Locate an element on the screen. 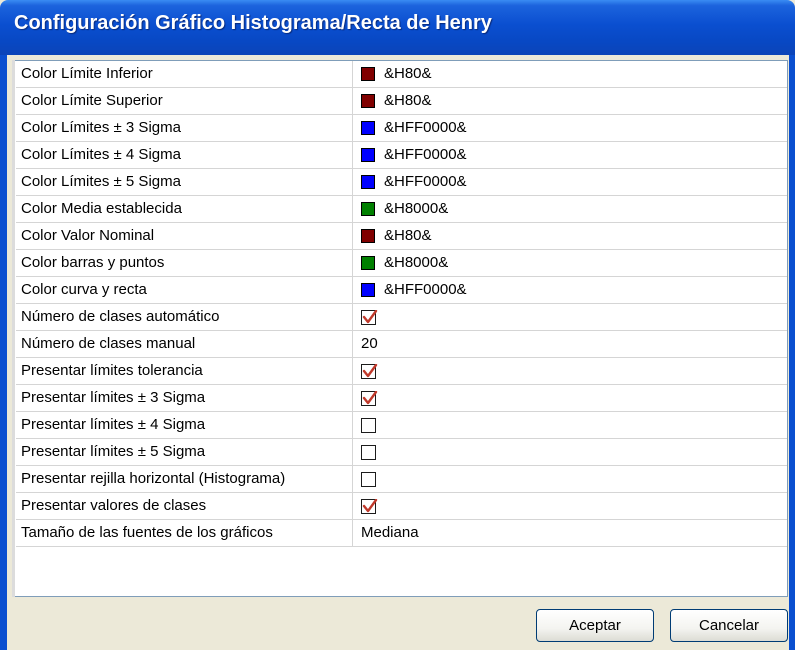 Image resolution: width=795 pixels, height=650 pixels. property-label: Tamaño de las fuentes de los gráficos is located at coordinates (184, 533).